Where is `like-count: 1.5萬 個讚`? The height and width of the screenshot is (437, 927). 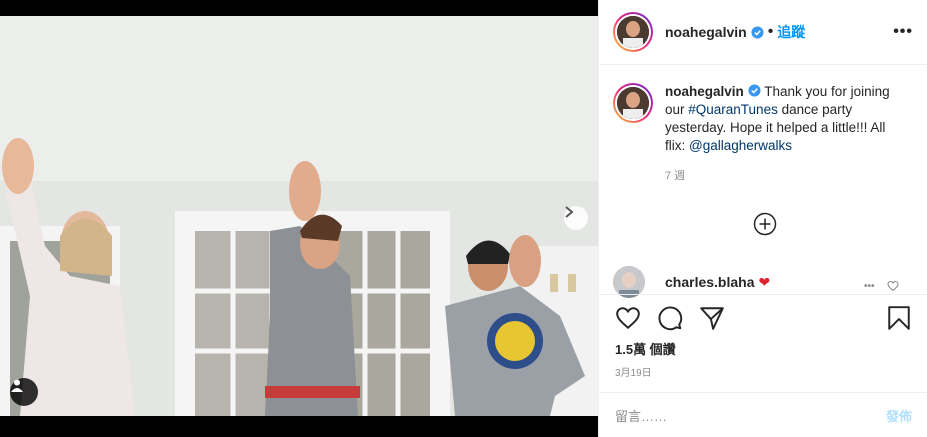
like-count: 1.5萬 個讚 is located at coordinates (763, 348).